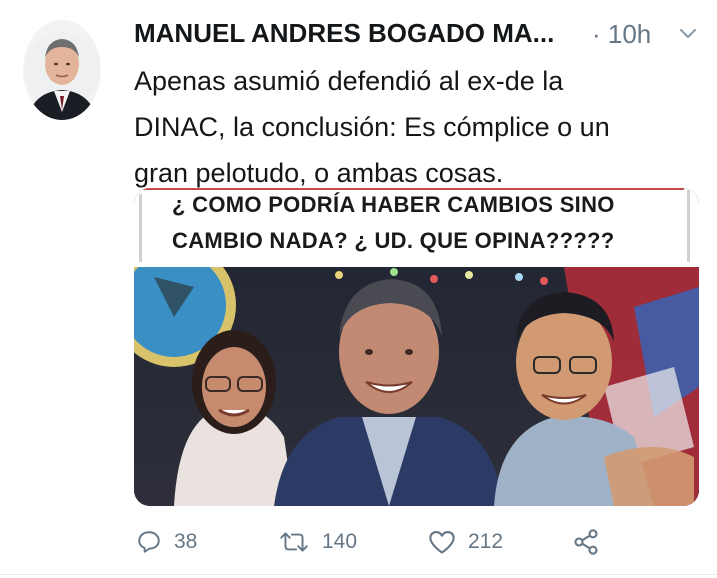  What do you see at coordinates (317, 542) in the screenshot?
I see `retweet-button: 140` at bounding box center [317, 542].